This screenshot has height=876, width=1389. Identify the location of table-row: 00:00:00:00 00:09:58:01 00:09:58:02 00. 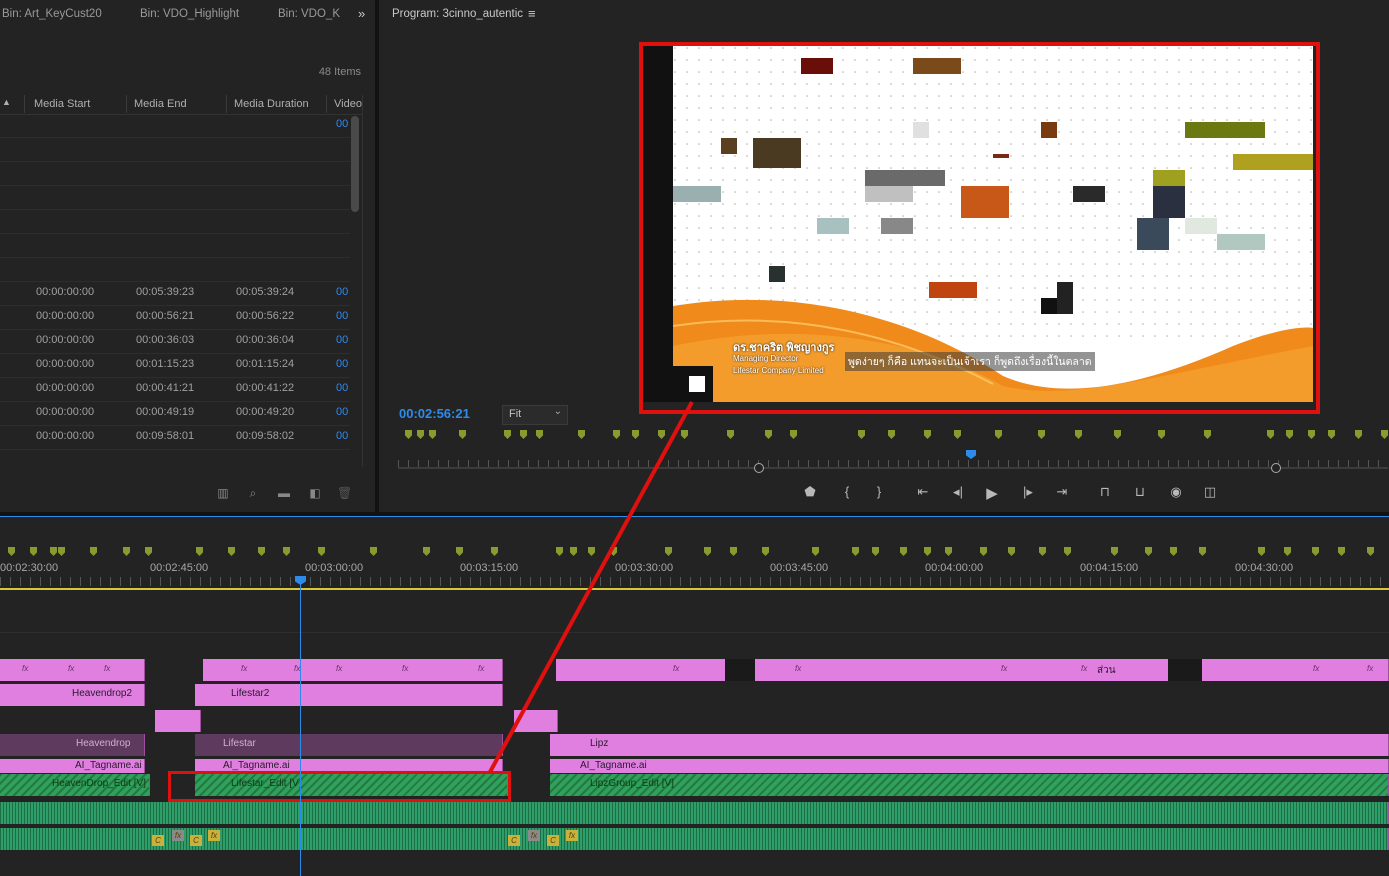
(175, 437).